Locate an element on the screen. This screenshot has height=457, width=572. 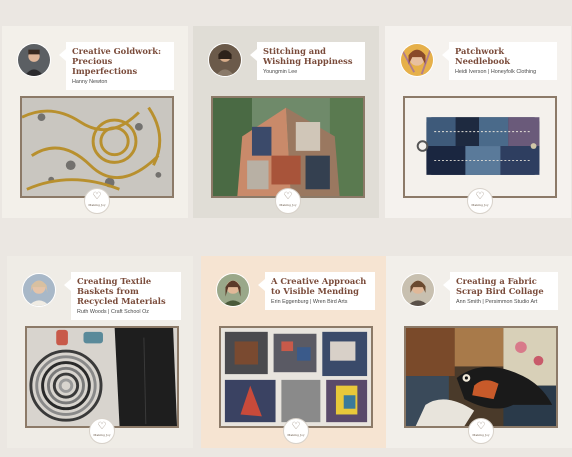
instructor-name: Ann Smith | Persimmon Studio Art is located at coordinates (497, 302).